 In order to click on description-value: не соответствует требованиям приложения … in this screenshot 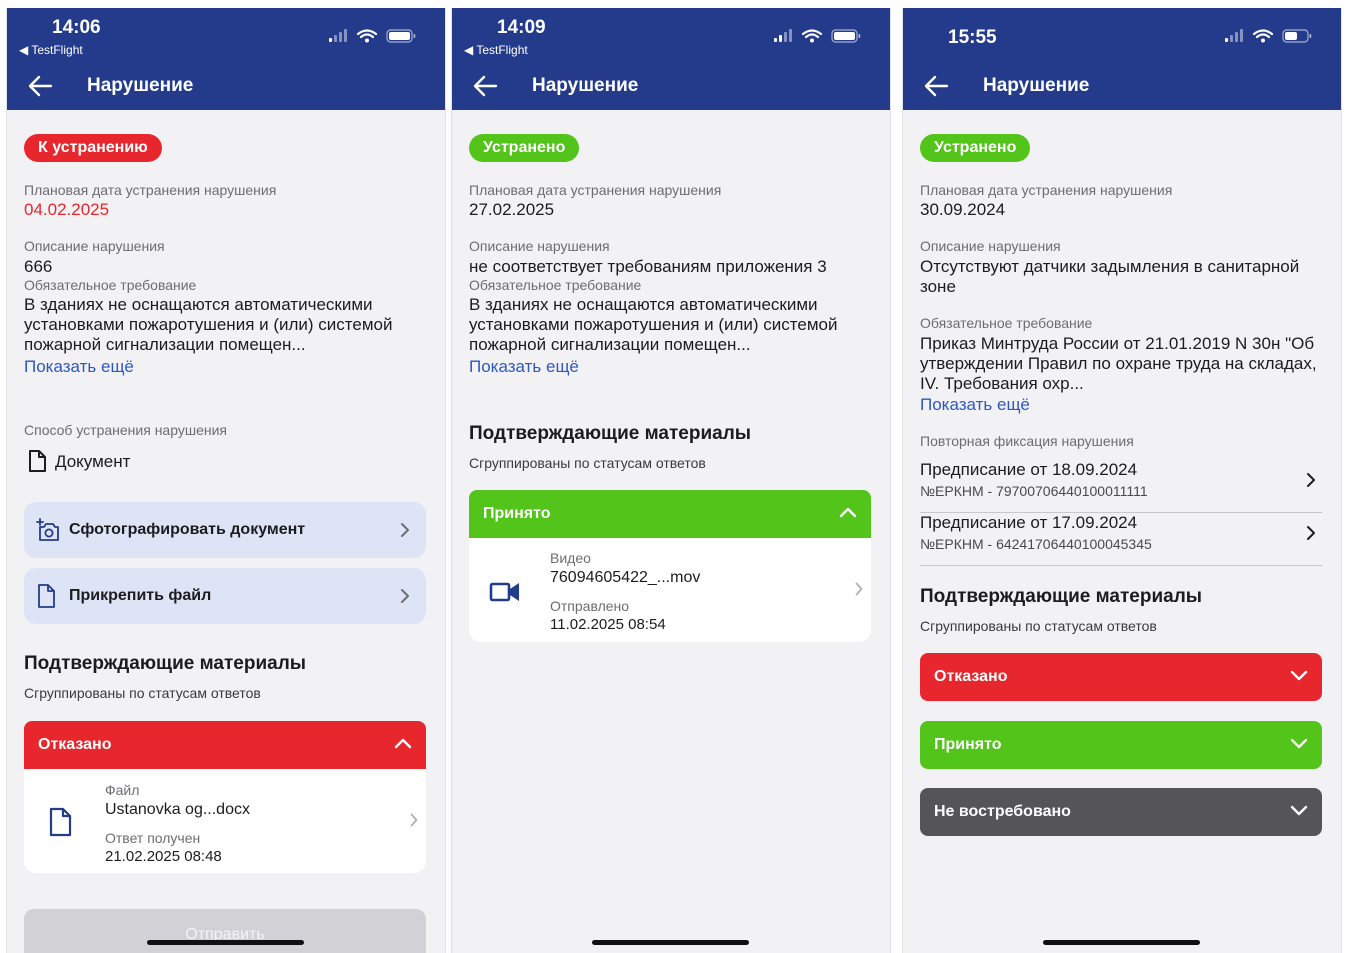, I will do `click(648, 266)`.